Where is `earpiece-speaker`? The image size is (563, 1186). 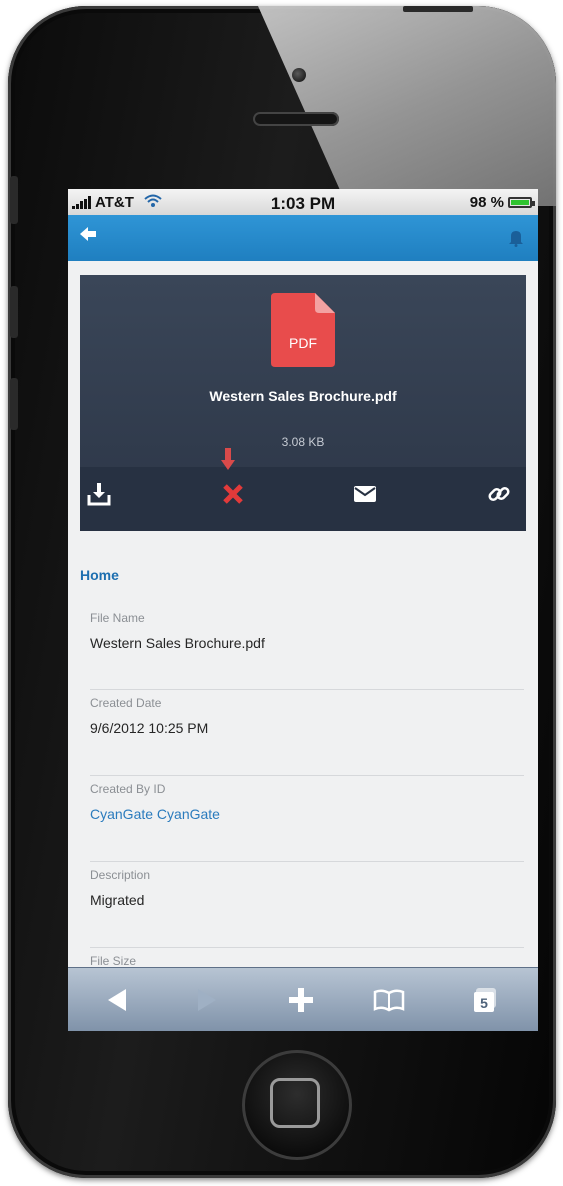 earpiece-speaker is located at coordinates (296, 119).